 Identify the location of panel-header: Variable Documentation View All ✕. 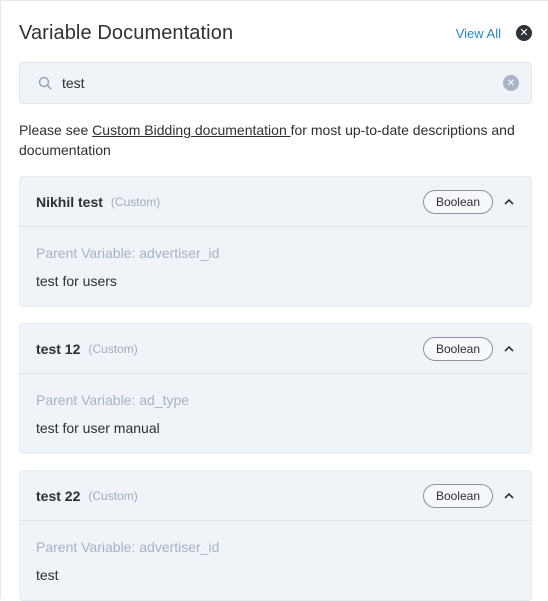
(275, 33).